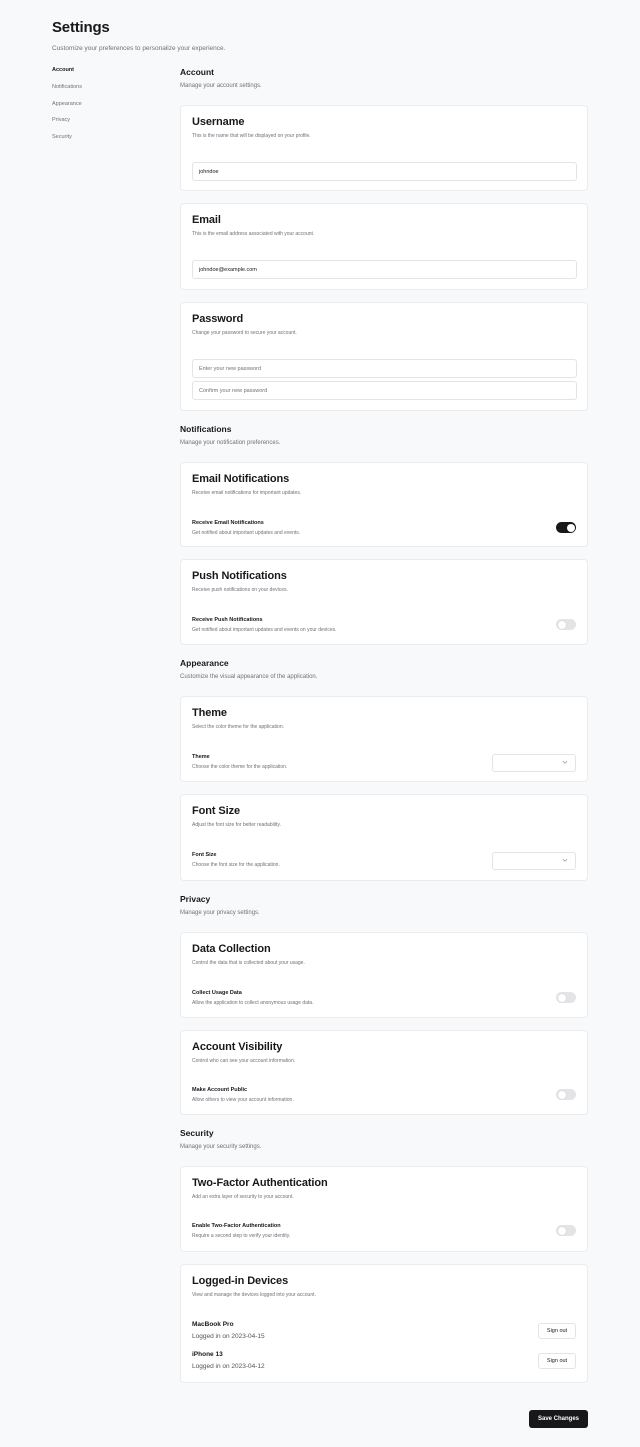  Describe the element at coordinates (218, 319) in the screenshot. I see `card-title: Password` at that location.